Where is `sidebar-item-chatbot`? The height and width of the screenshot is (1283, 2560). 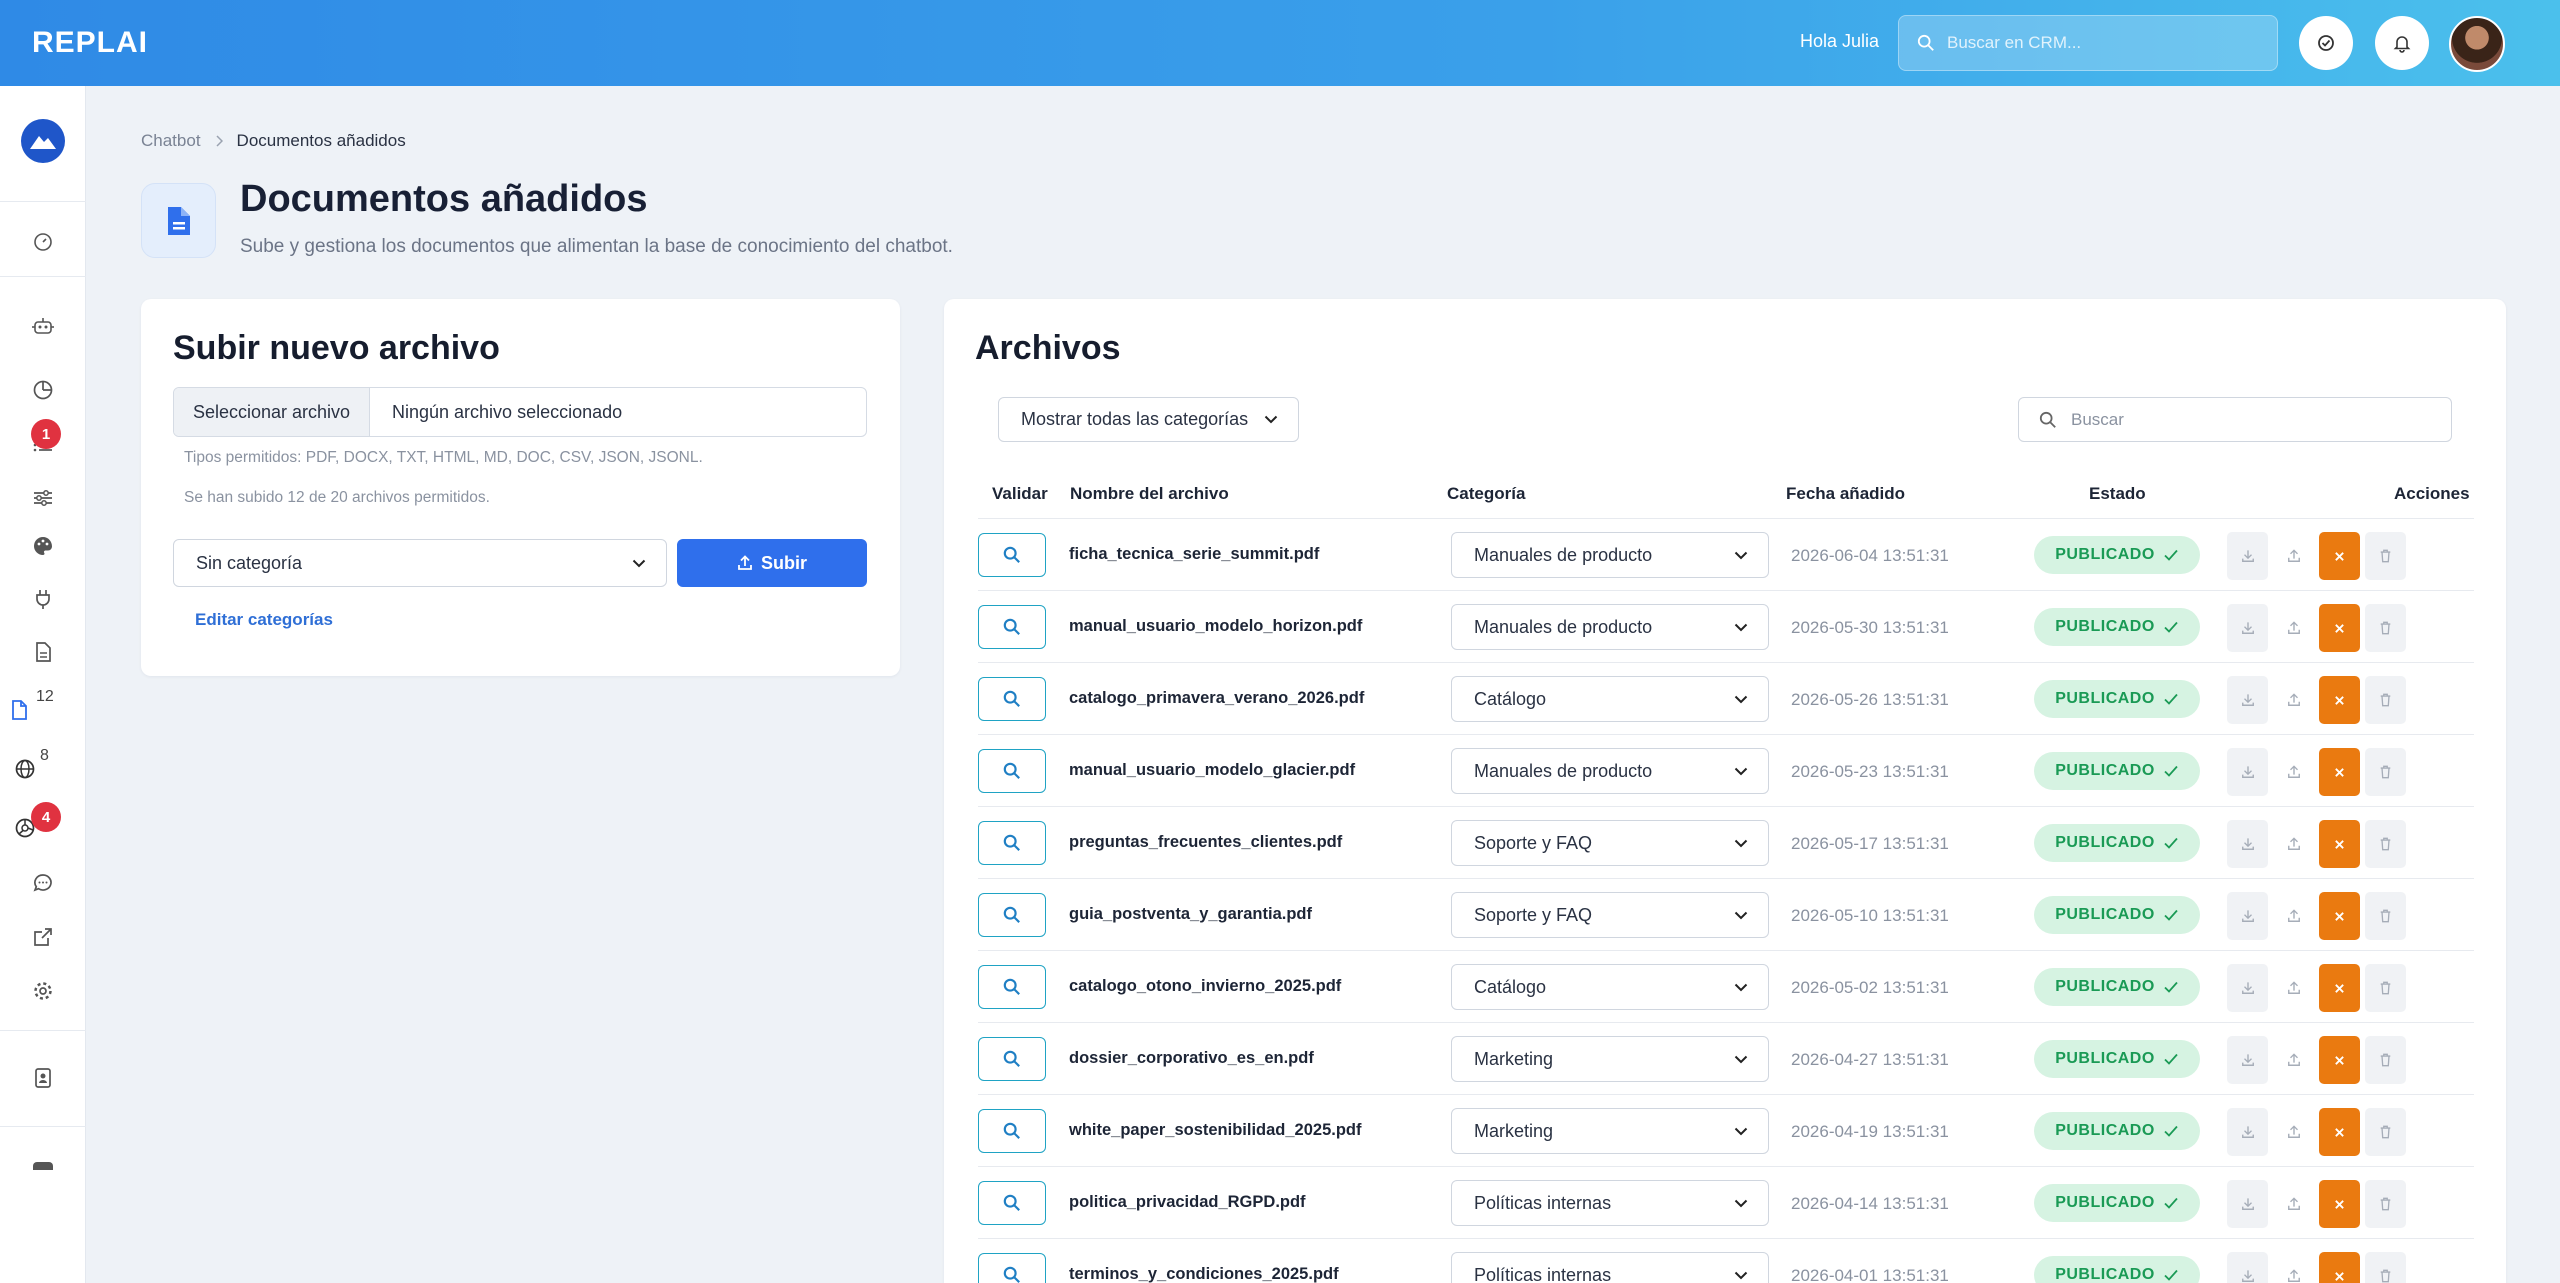
sidebar-item-chatbot is located at coordinates (43, 326).